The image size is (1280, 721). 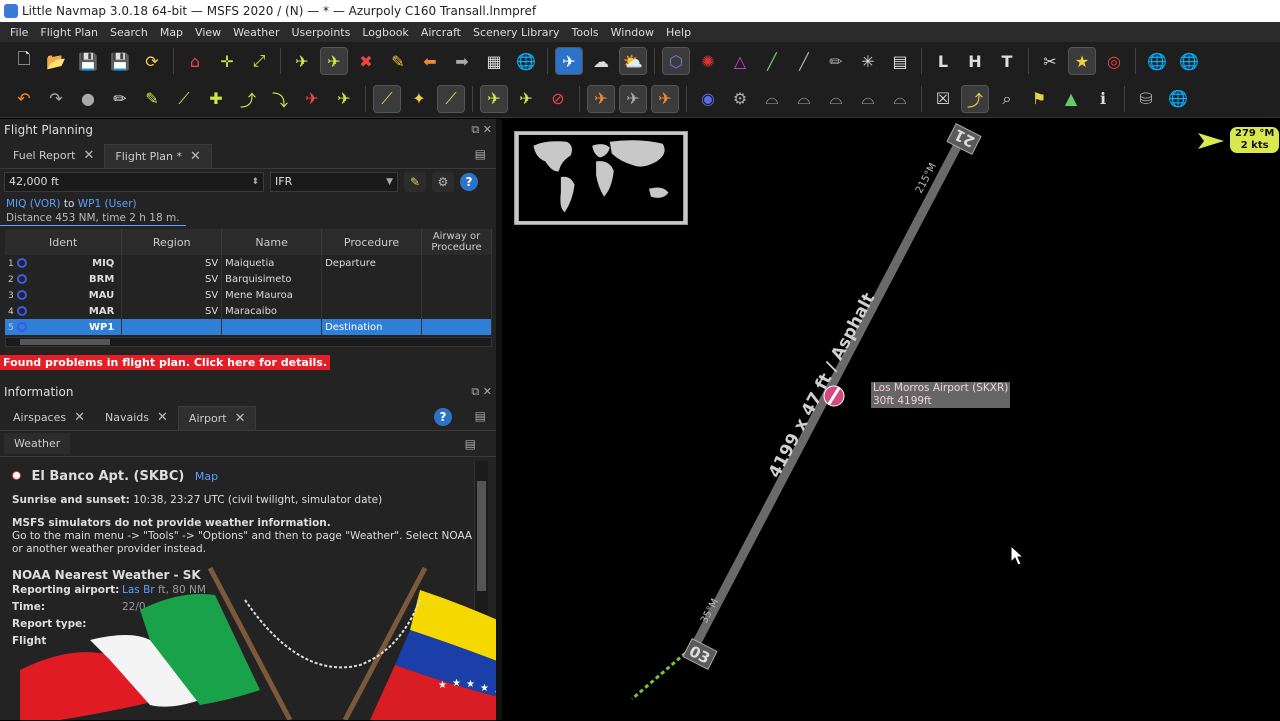 What do you see at coordinates (64, 242) in the screenshot?
I see `column-header-ident: Ident` at bounding box center [64, 242].